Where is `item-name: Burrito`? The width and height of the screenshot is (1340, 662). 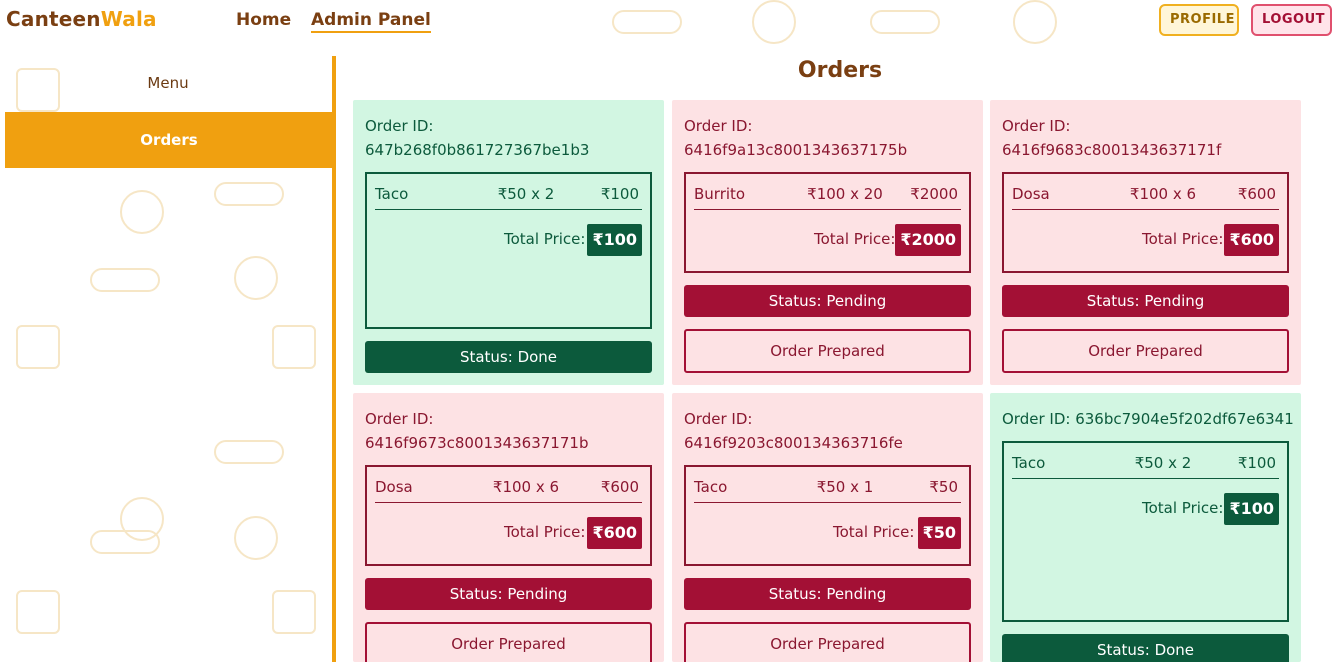 item-name: Burrito is located at coordinates (720, 194).